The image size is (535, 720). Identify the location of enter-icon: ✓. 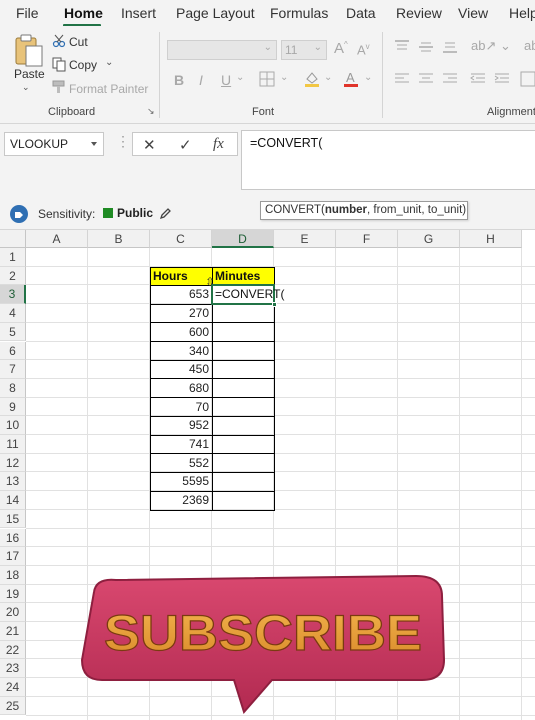
(185, 145).